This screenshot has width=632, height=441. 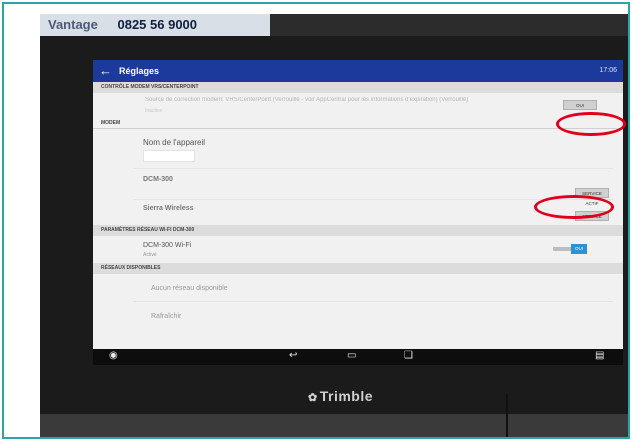 What do you see at coordinates (113, 355) in the screenshot?
I see `trimble-home-icon: ◉` at bounding box center [113, 355].